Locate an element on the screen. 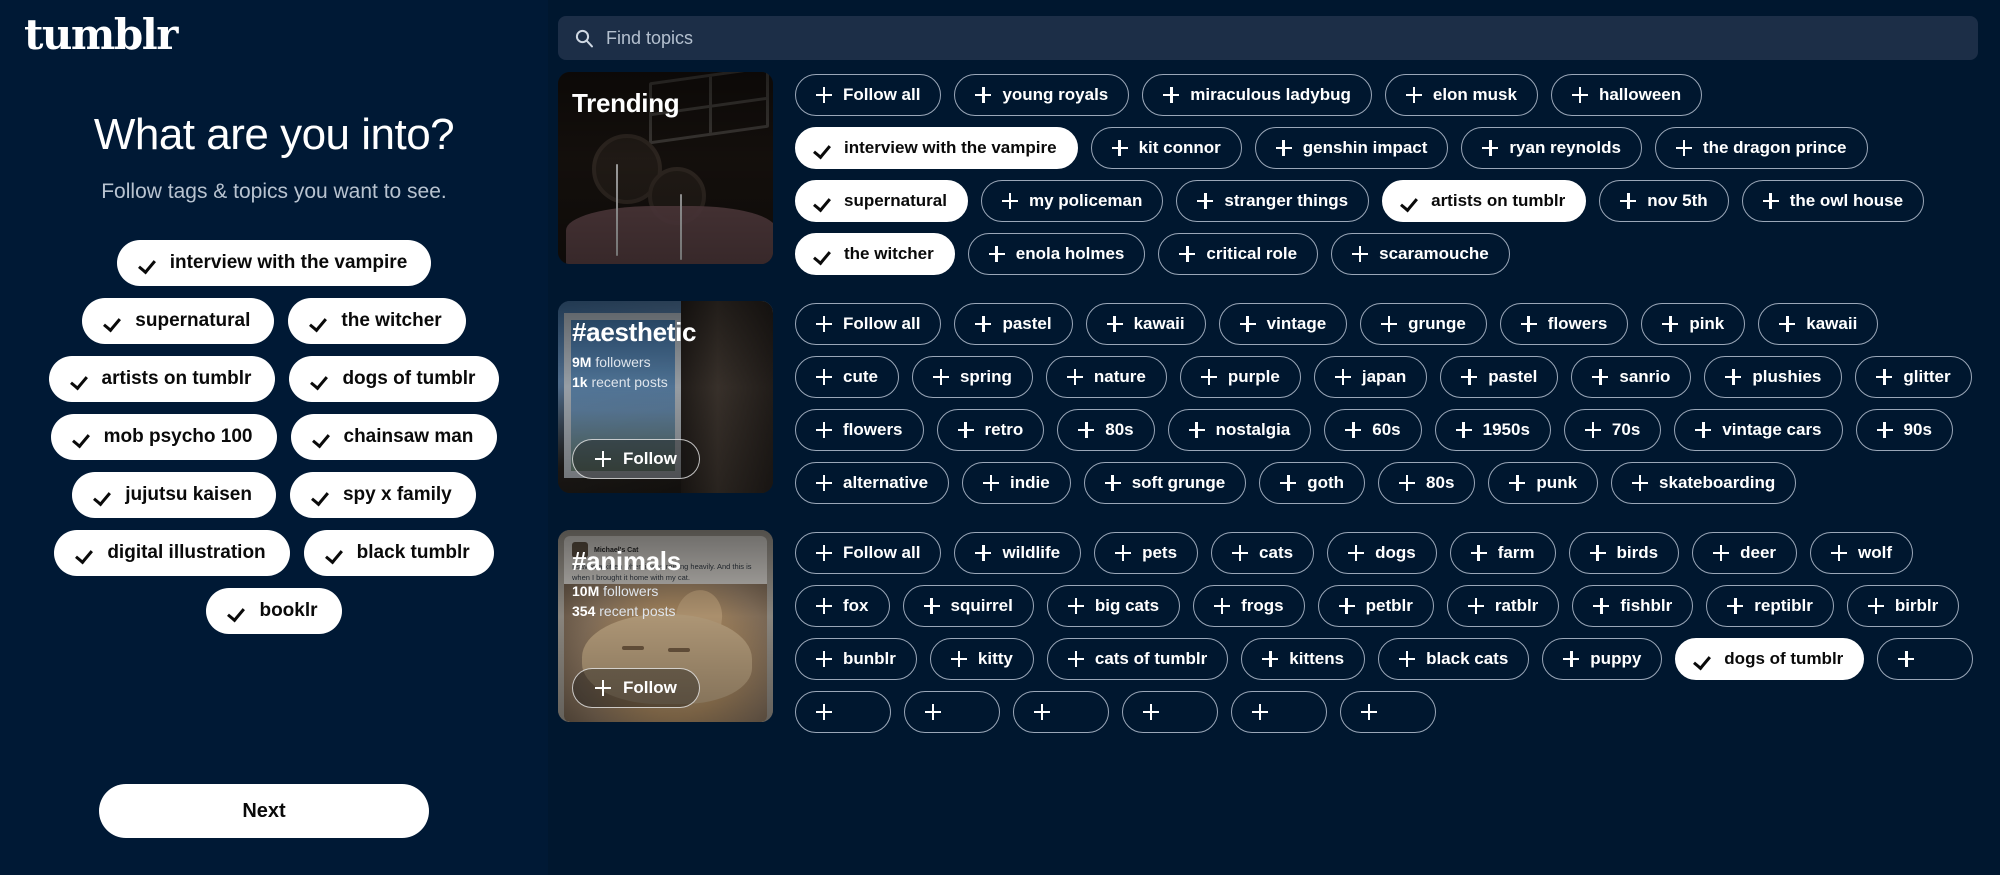  tag-pill: birblr is located at coordinates (1903, 606).